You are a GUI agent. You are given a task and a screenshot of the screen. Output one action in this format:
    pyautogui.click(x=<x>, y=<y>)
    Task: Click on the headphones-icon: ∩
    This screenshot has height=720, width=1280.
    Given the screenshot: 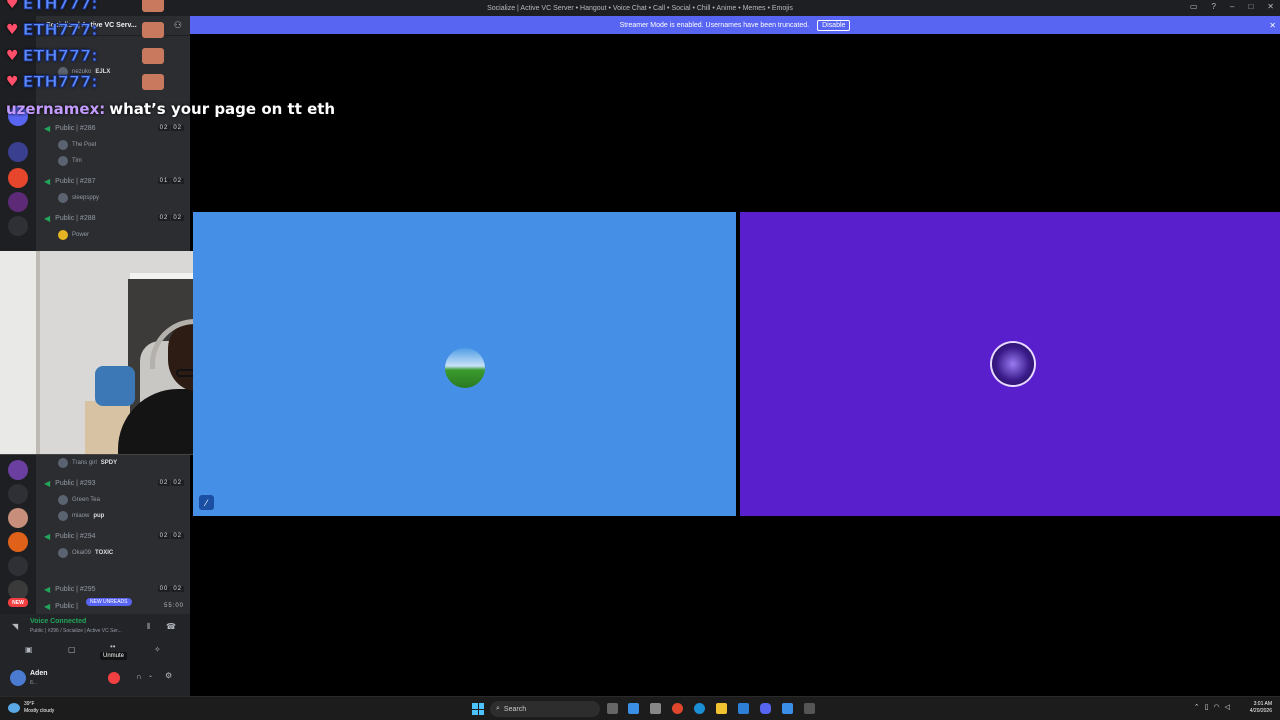 What is the action you would take?
    pyautogui.click(x=139, y=676)
    